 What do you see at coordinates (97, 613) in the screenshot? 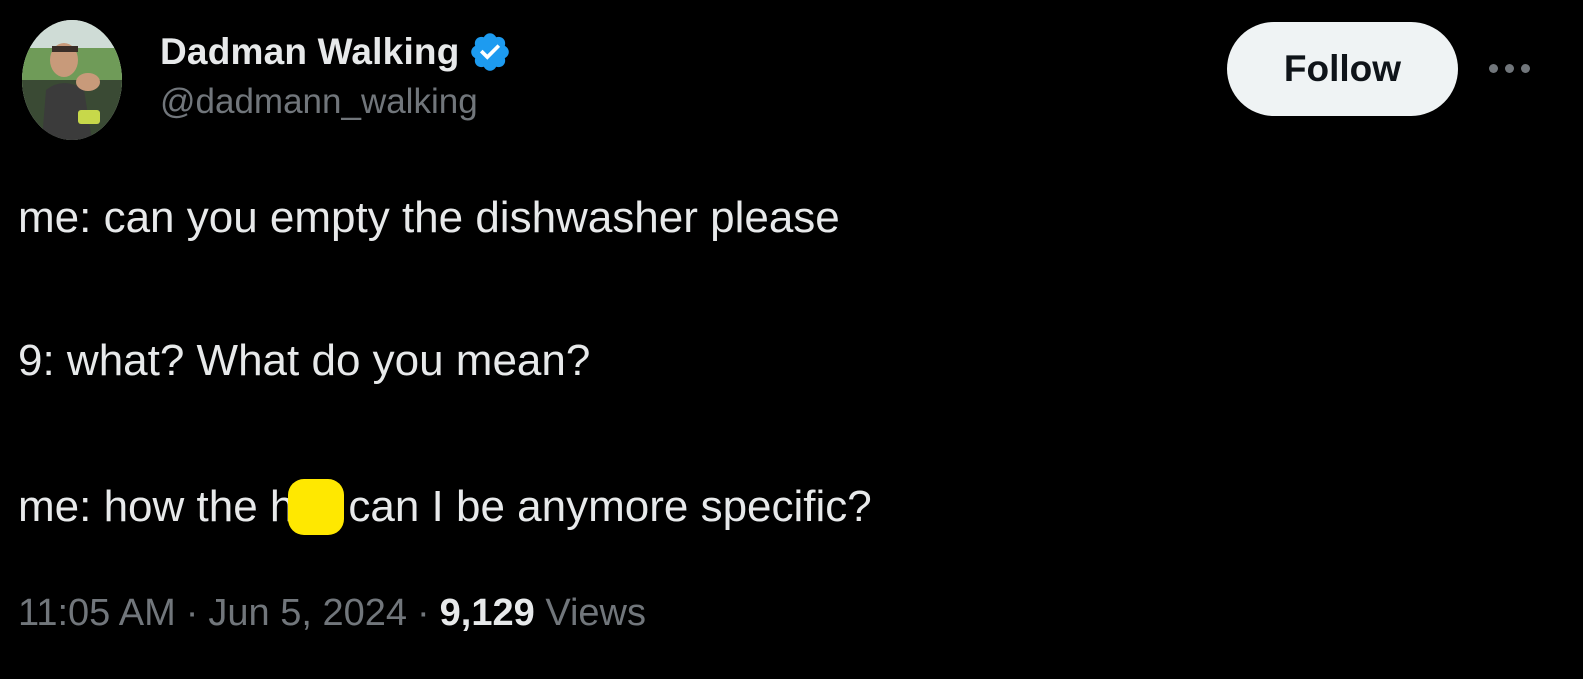
I see `tweet-time: 11:05 AM` at bounding box center [97, 613].